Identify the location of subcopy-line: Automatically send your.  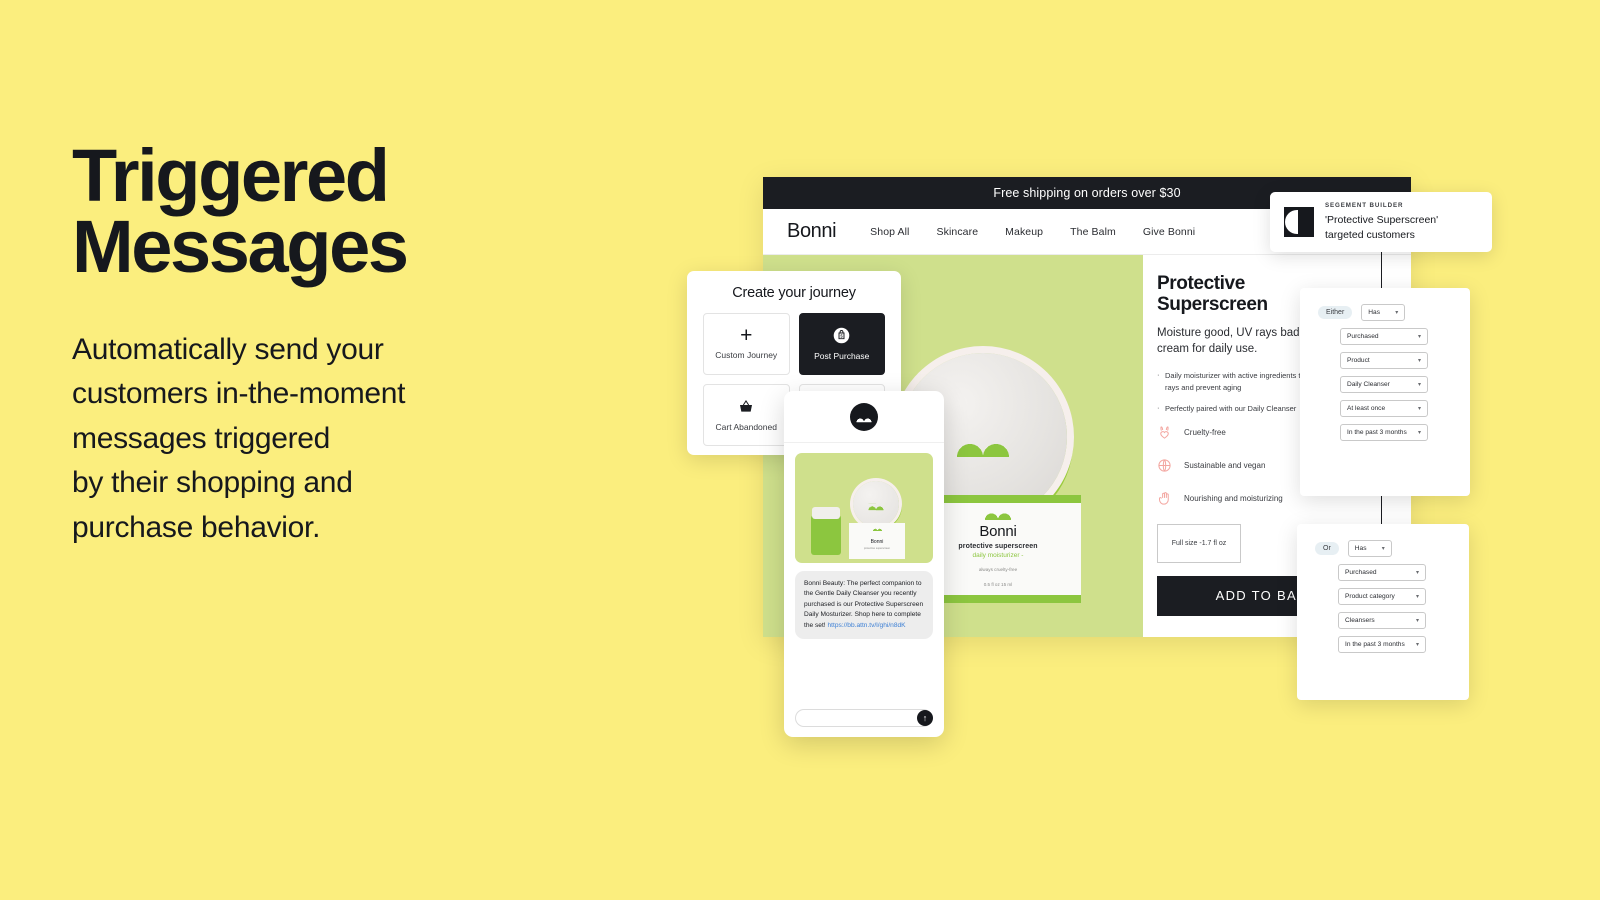
(228, 350).